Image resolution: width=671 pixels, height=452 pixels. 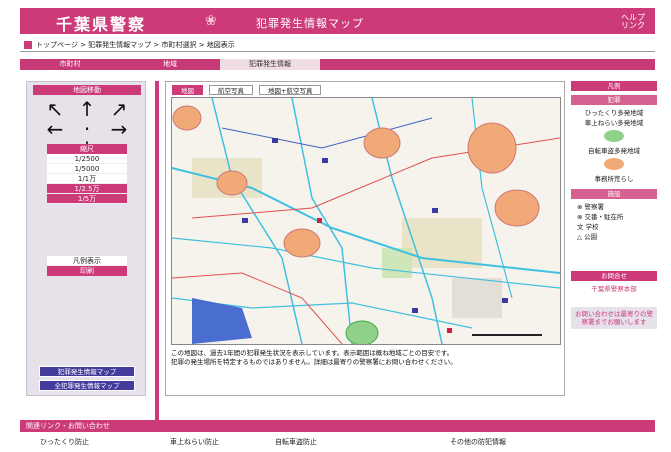 I want to click on zoom-box: 縮尺 1/2500 1/5000 1/1万 1/2.5万 1/5万, so click(x=87, y=174).